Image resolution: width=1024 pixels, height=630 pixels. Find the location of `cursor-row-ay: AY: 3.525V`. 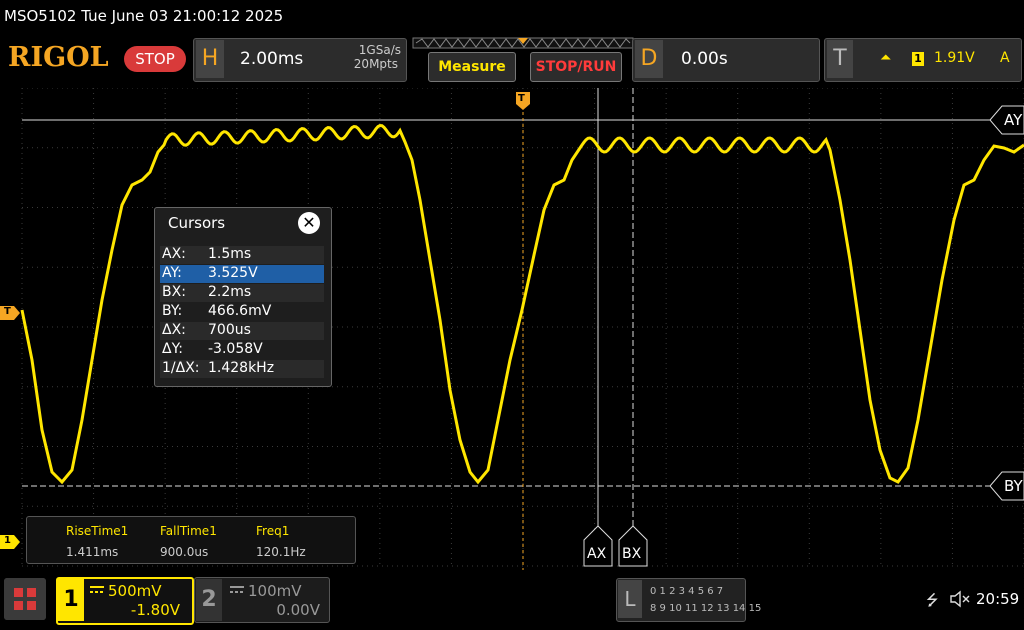

cursor-row-ay: AY: 3.525V is located at coordinates (242, 274).